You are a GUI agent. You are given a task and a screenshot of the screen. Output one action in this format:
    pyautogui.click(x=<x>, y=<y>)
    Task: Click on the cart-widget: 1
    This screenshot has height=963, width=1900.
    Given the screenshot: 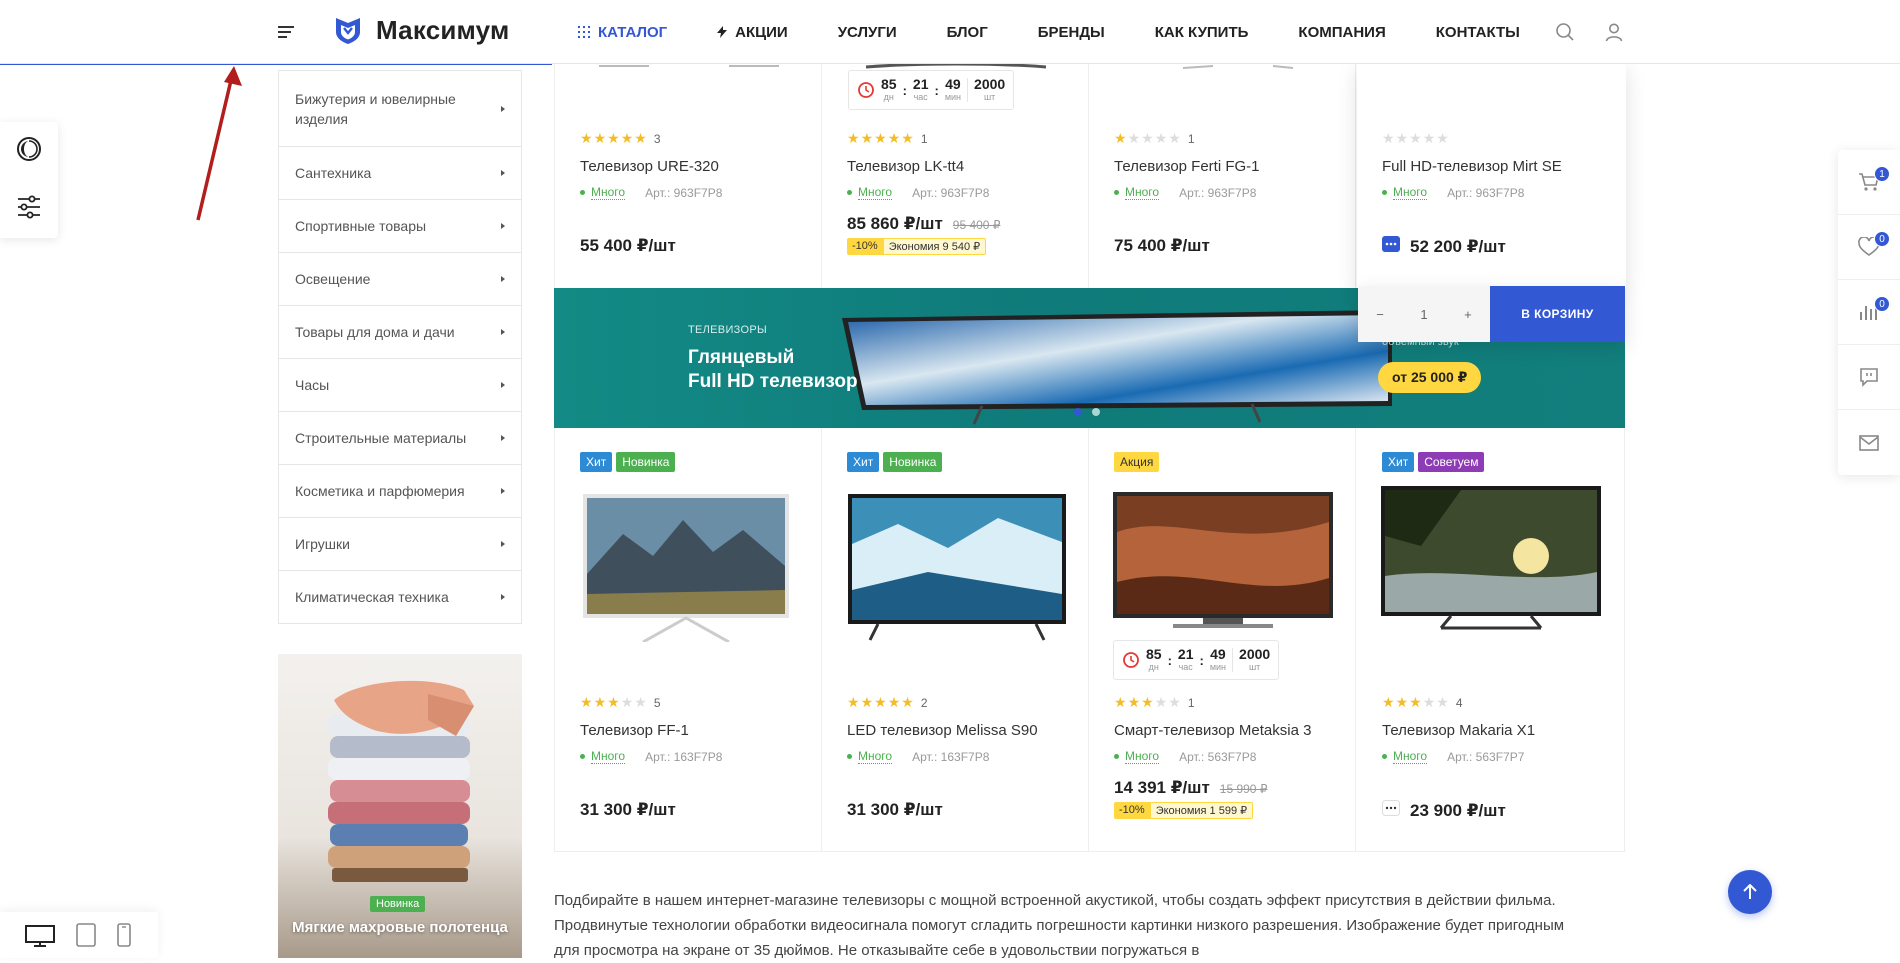 What is the action you would take?
    pyautogui.click(x=1869, y=182)
    